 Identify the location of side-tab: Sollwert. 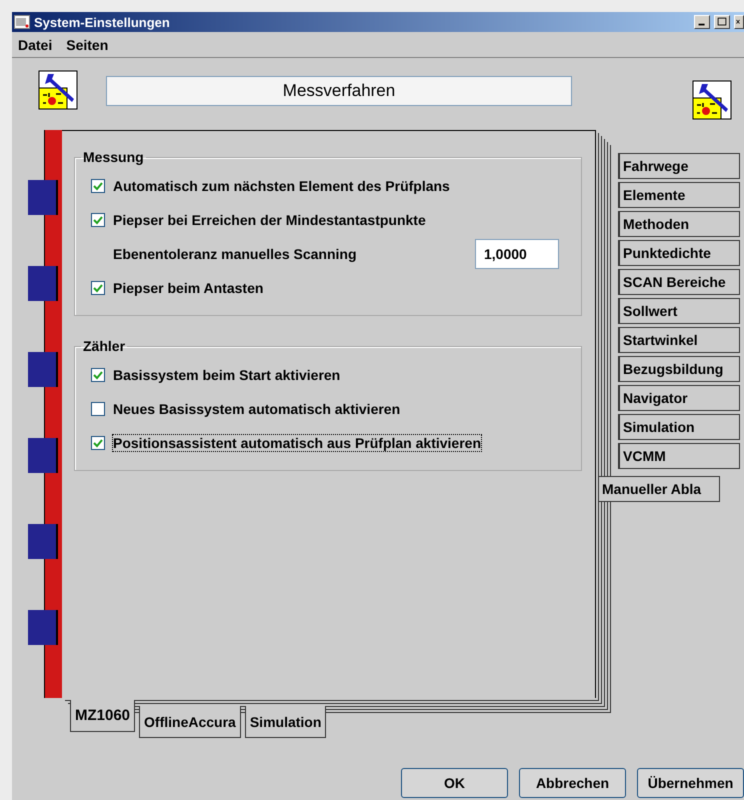
(679, 311).